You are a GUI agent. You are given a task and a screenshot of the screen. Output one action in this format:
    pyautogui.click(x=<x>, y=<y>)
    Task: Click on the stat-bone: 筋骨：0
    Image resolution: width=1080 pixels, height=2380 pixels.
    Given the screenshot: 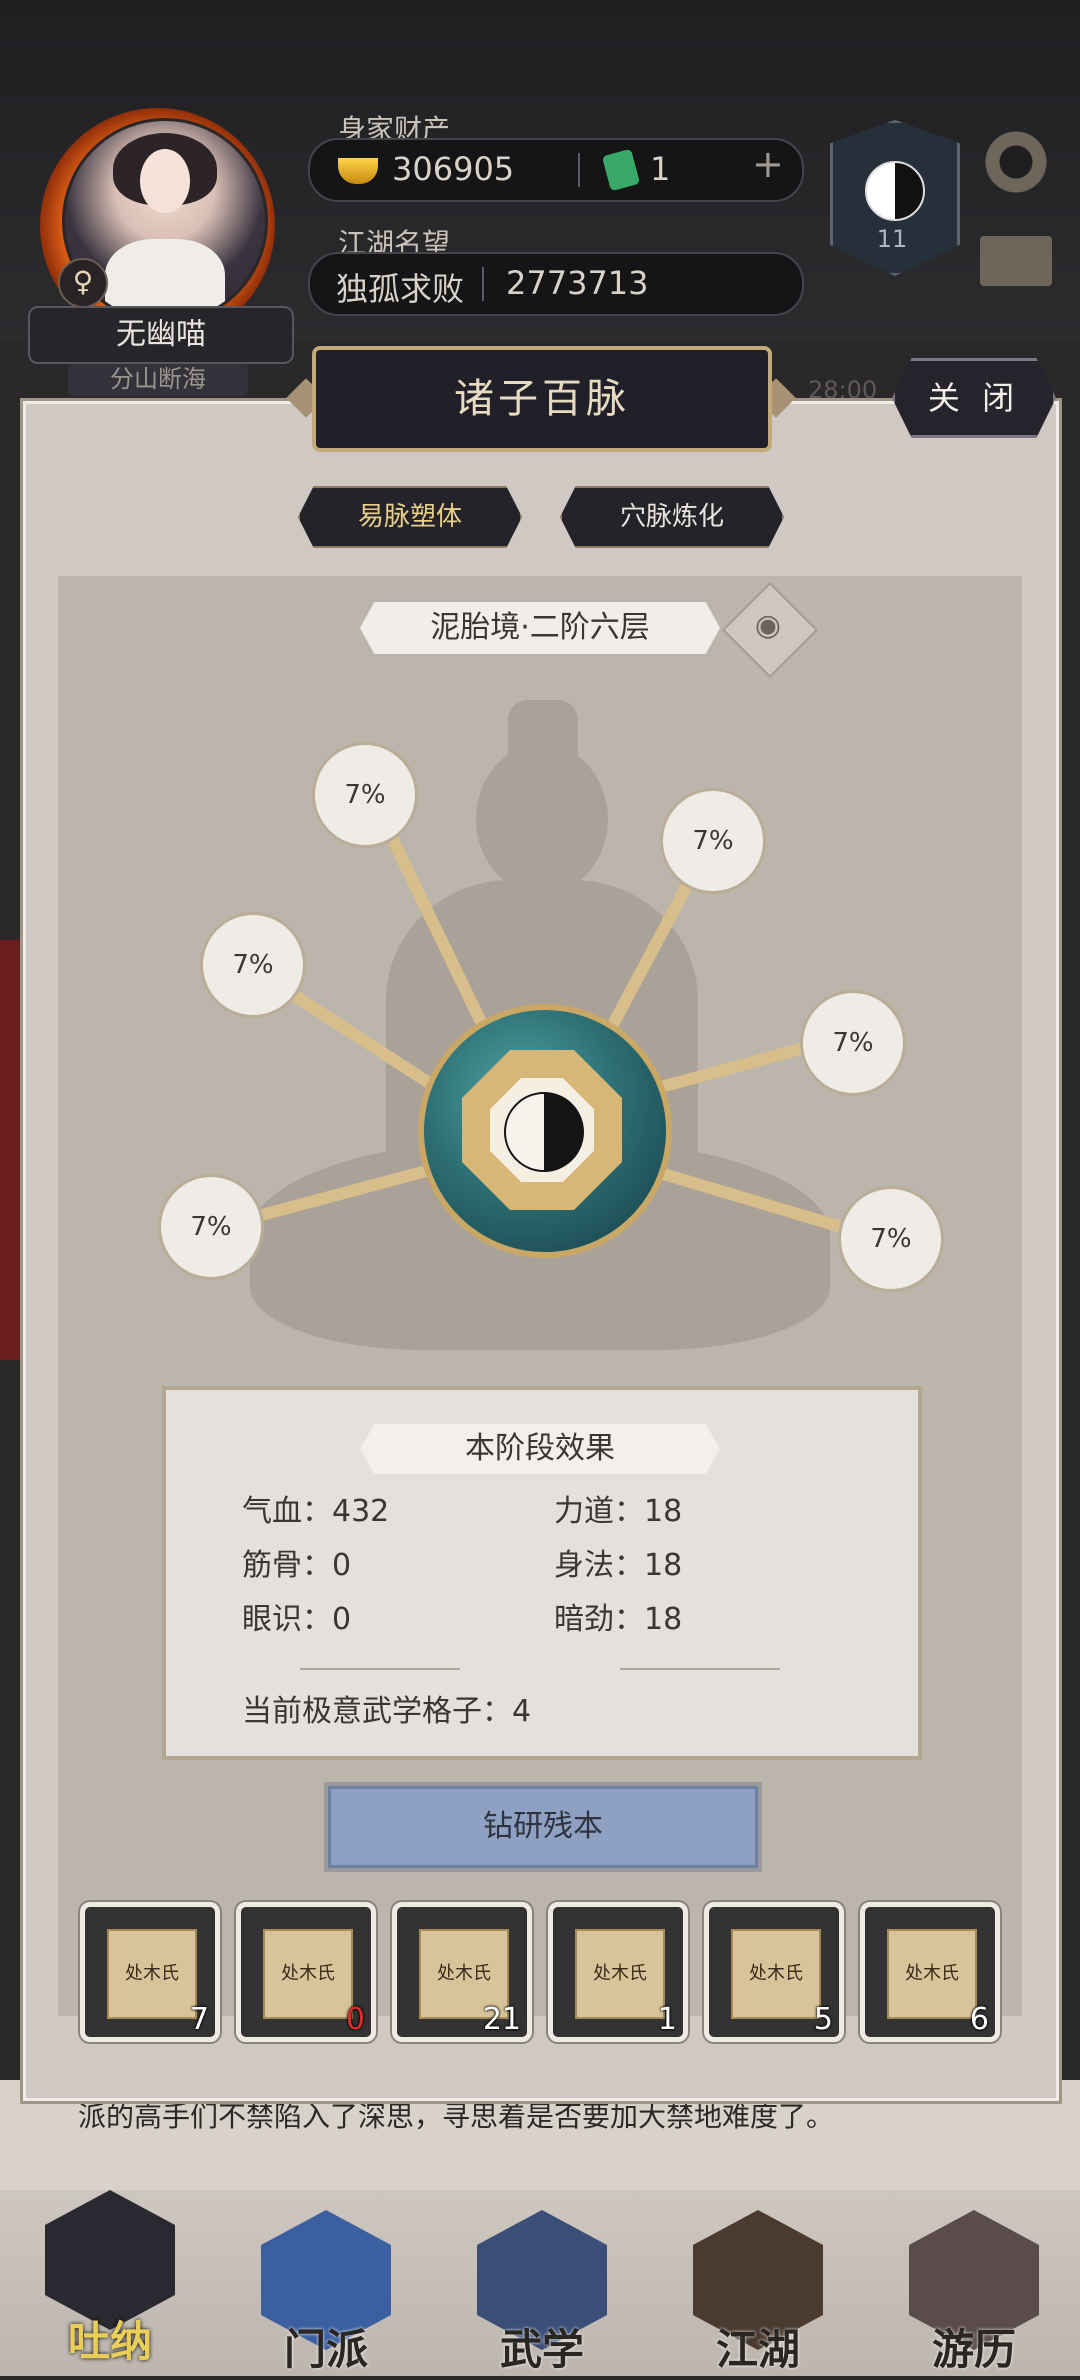 What is the action you would take?
    pyautogui.click(x=296, y=1562)
    